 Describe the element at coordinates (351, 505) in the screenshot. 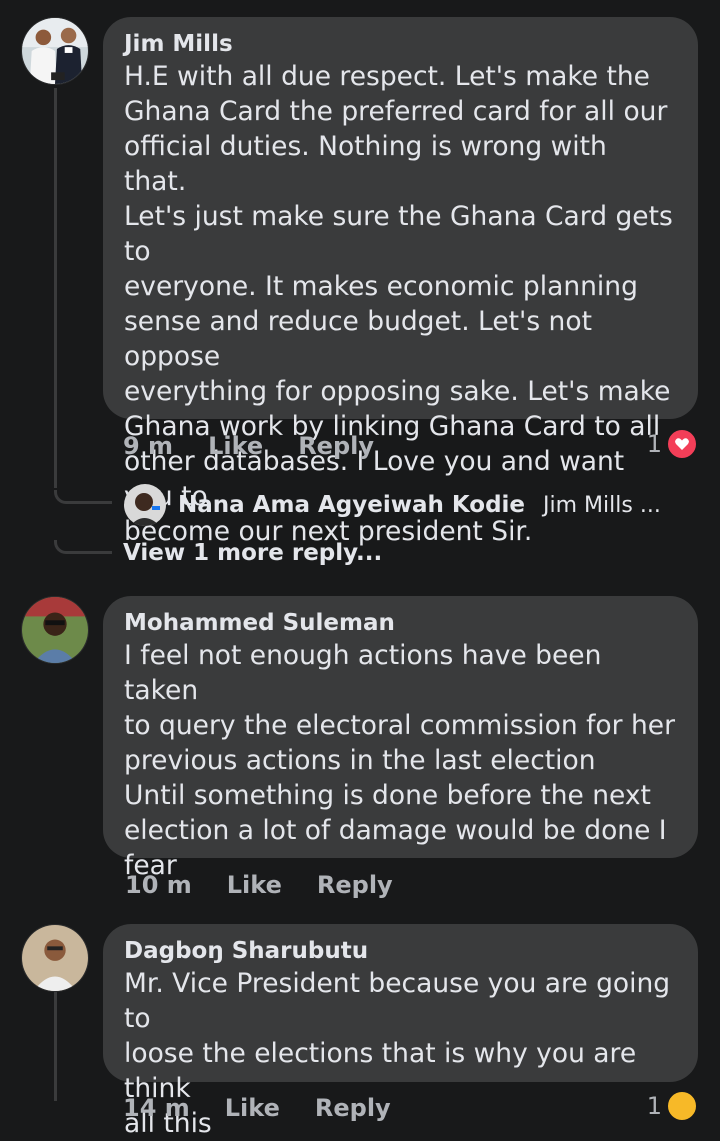

I see `reply-author: Nana Ama Agyeiwah Kodie` at that location.